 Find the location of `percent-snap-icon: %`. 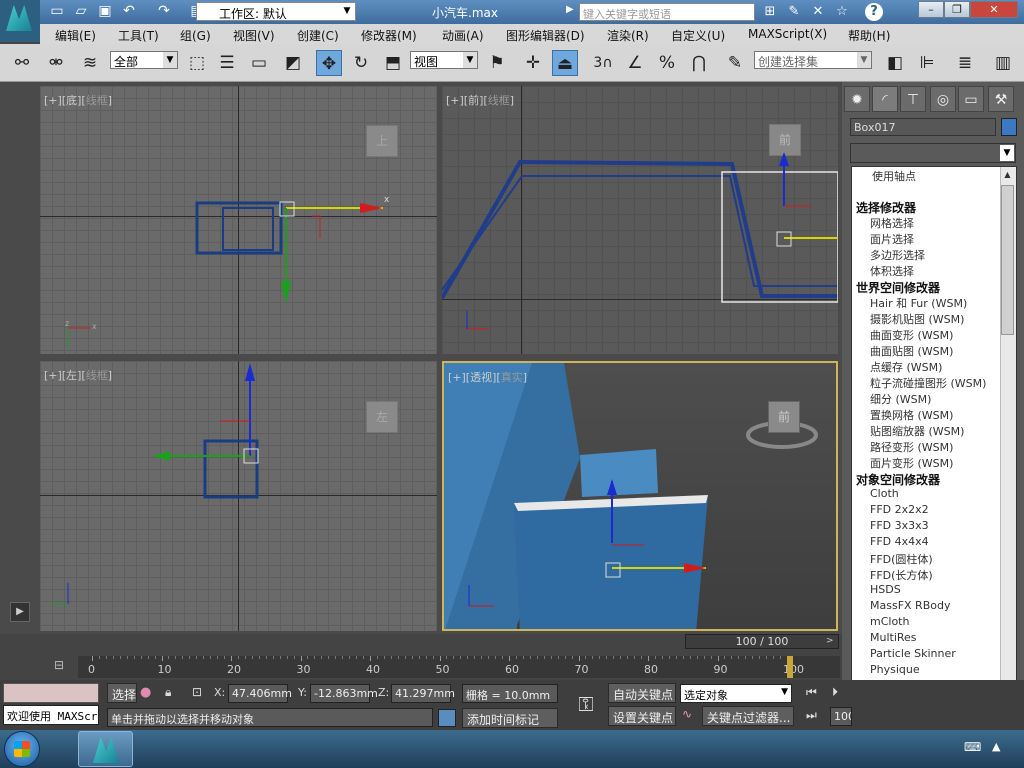

percent-snap-icon: % is located at coordinates (667, 63).